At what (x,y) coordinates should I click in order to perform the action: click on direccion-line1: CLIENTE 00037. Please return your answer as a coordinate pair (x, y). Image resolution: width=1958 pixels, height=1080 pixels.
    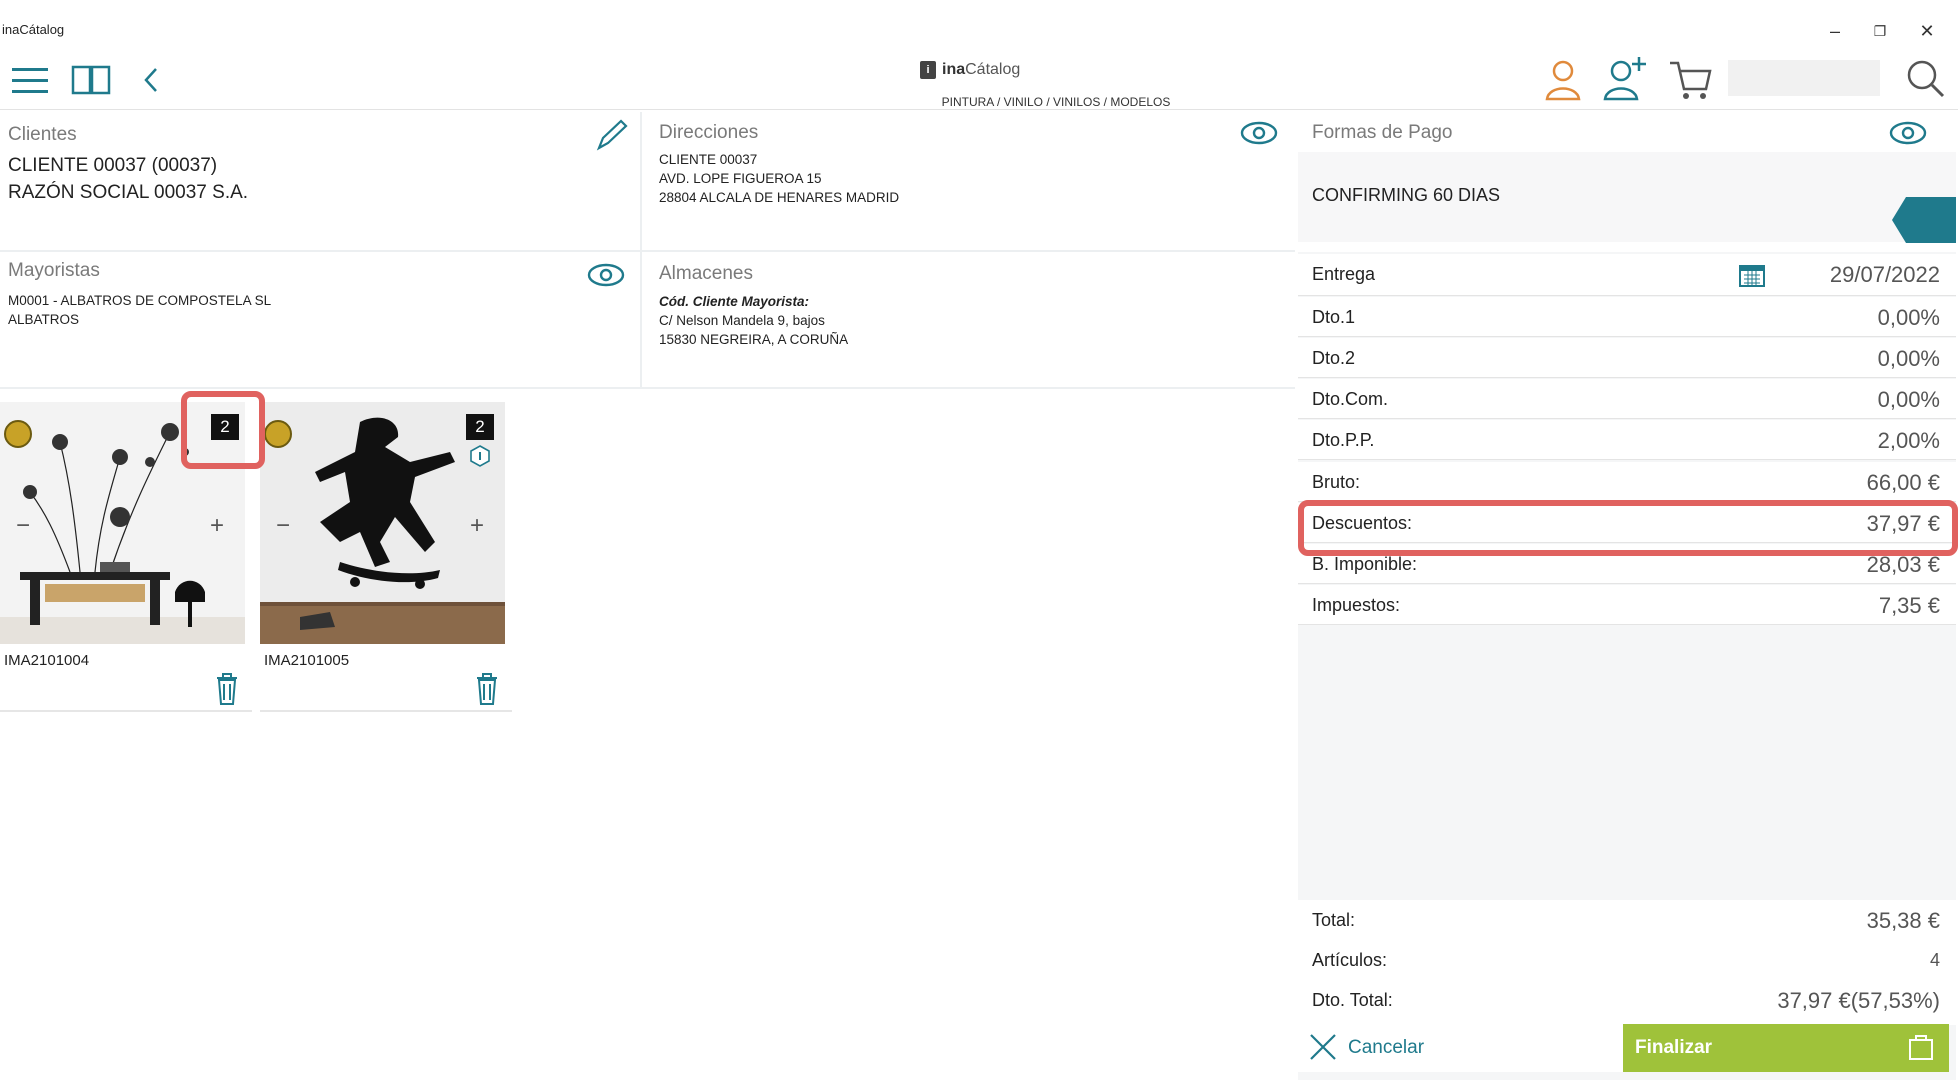
    Looking at the image, I should click on (708, 159).